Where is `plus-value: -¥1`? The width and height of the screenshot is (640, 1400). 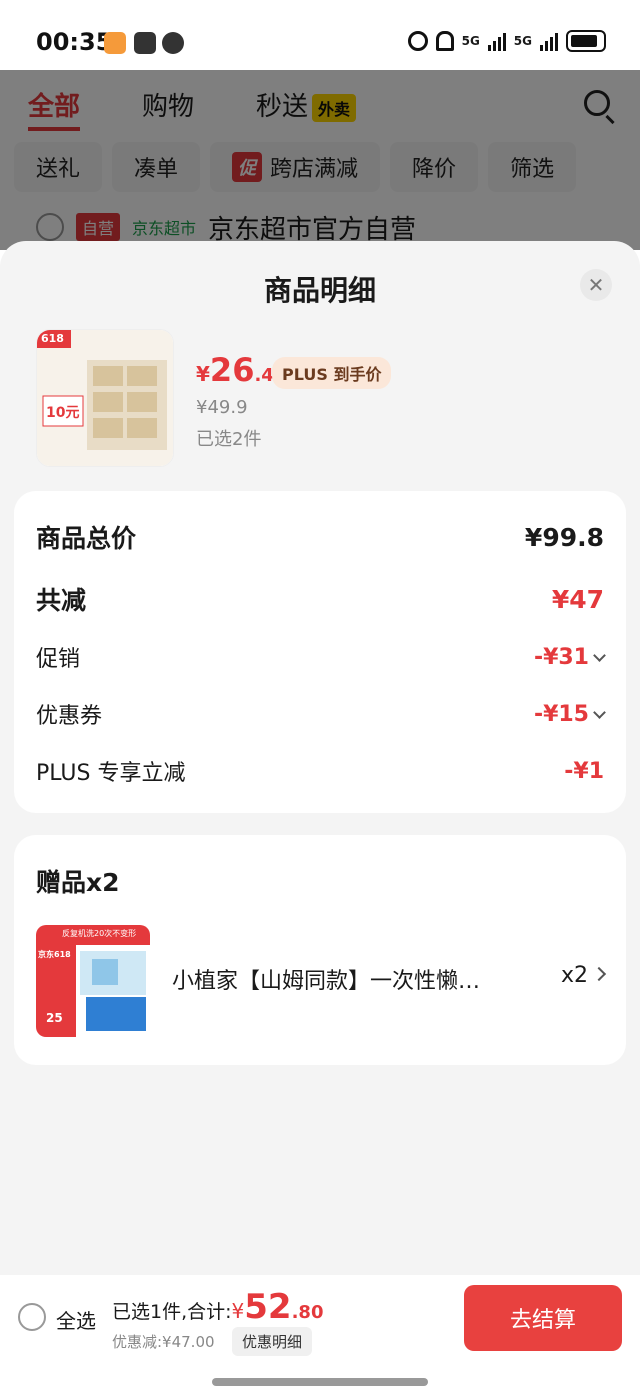 plus-value: -¥1 is located at coordinates (584, 771).